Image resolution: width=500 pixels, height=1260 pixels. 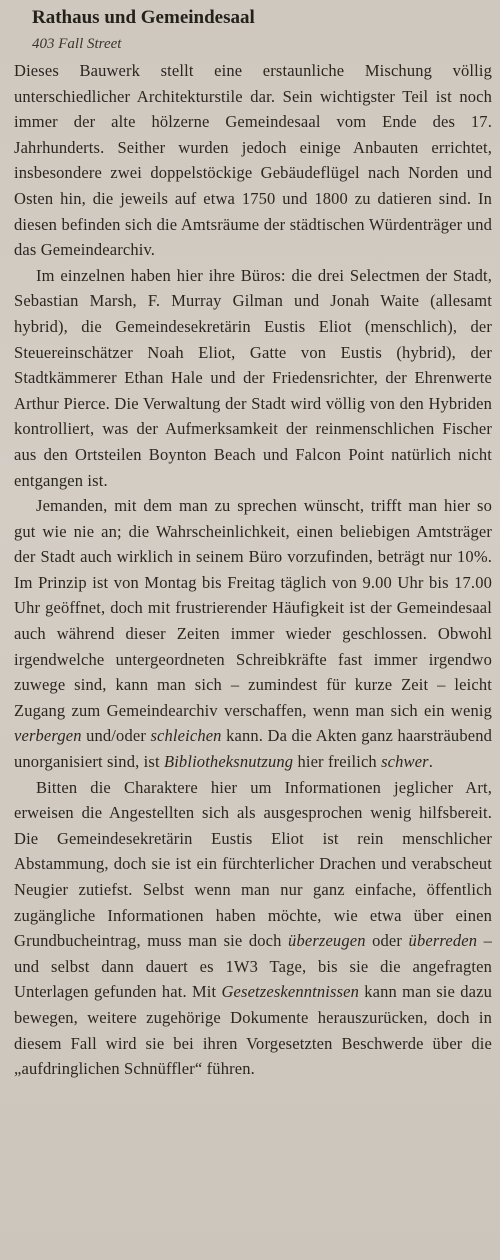 I want to click on skill-term: schleichen, so click(x=186, y=736).